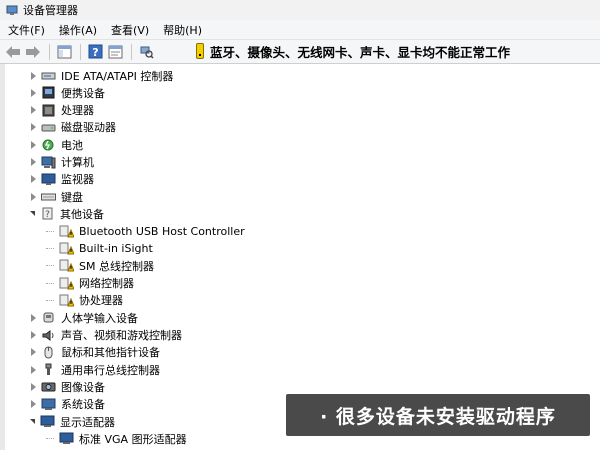 The width and height of the screenshot is (600, 450). What do you see at coordinates (83, 405) in the screenshot?
I see `tree-item-label: 系统设备` at bounding box center [83, 405].